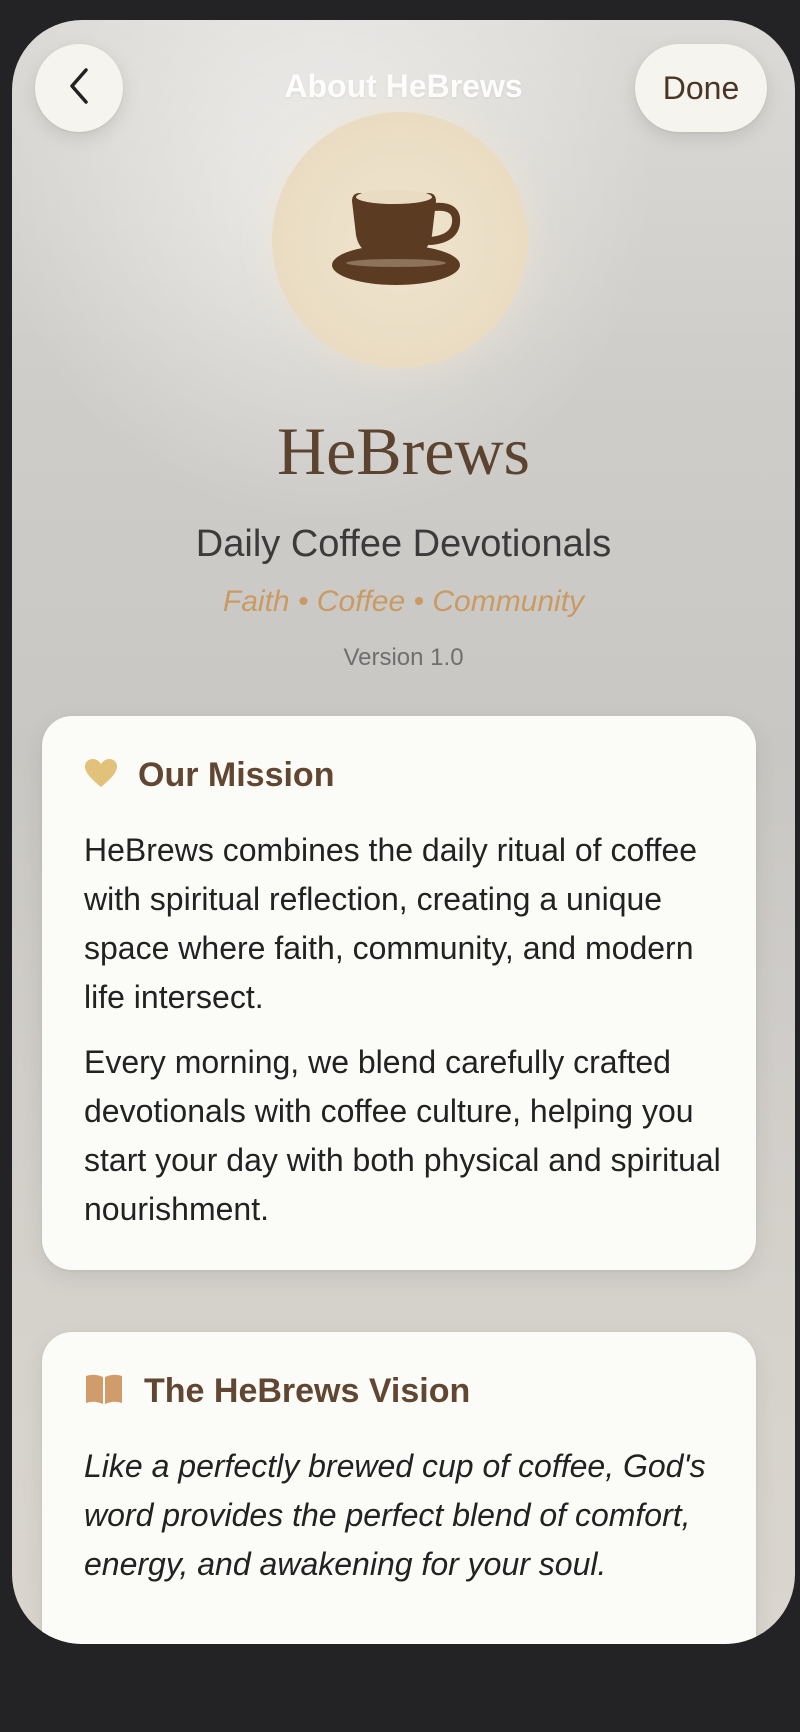  What do you see at coordinates (307, 1391) in the screenshot?
I see `vision-title: The HeBrews Vision` at bounding box center [307, 1391].